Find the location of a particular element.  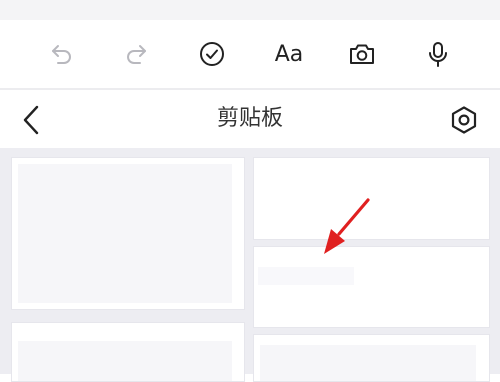

redo-icon is located at coordinates (136, 54).